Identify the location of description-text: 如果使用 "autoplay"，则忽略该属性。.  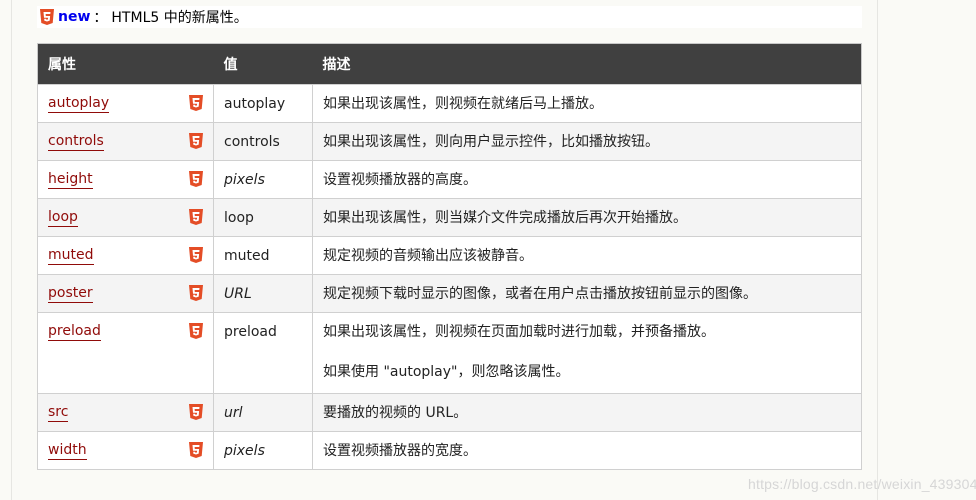
(446, 372).